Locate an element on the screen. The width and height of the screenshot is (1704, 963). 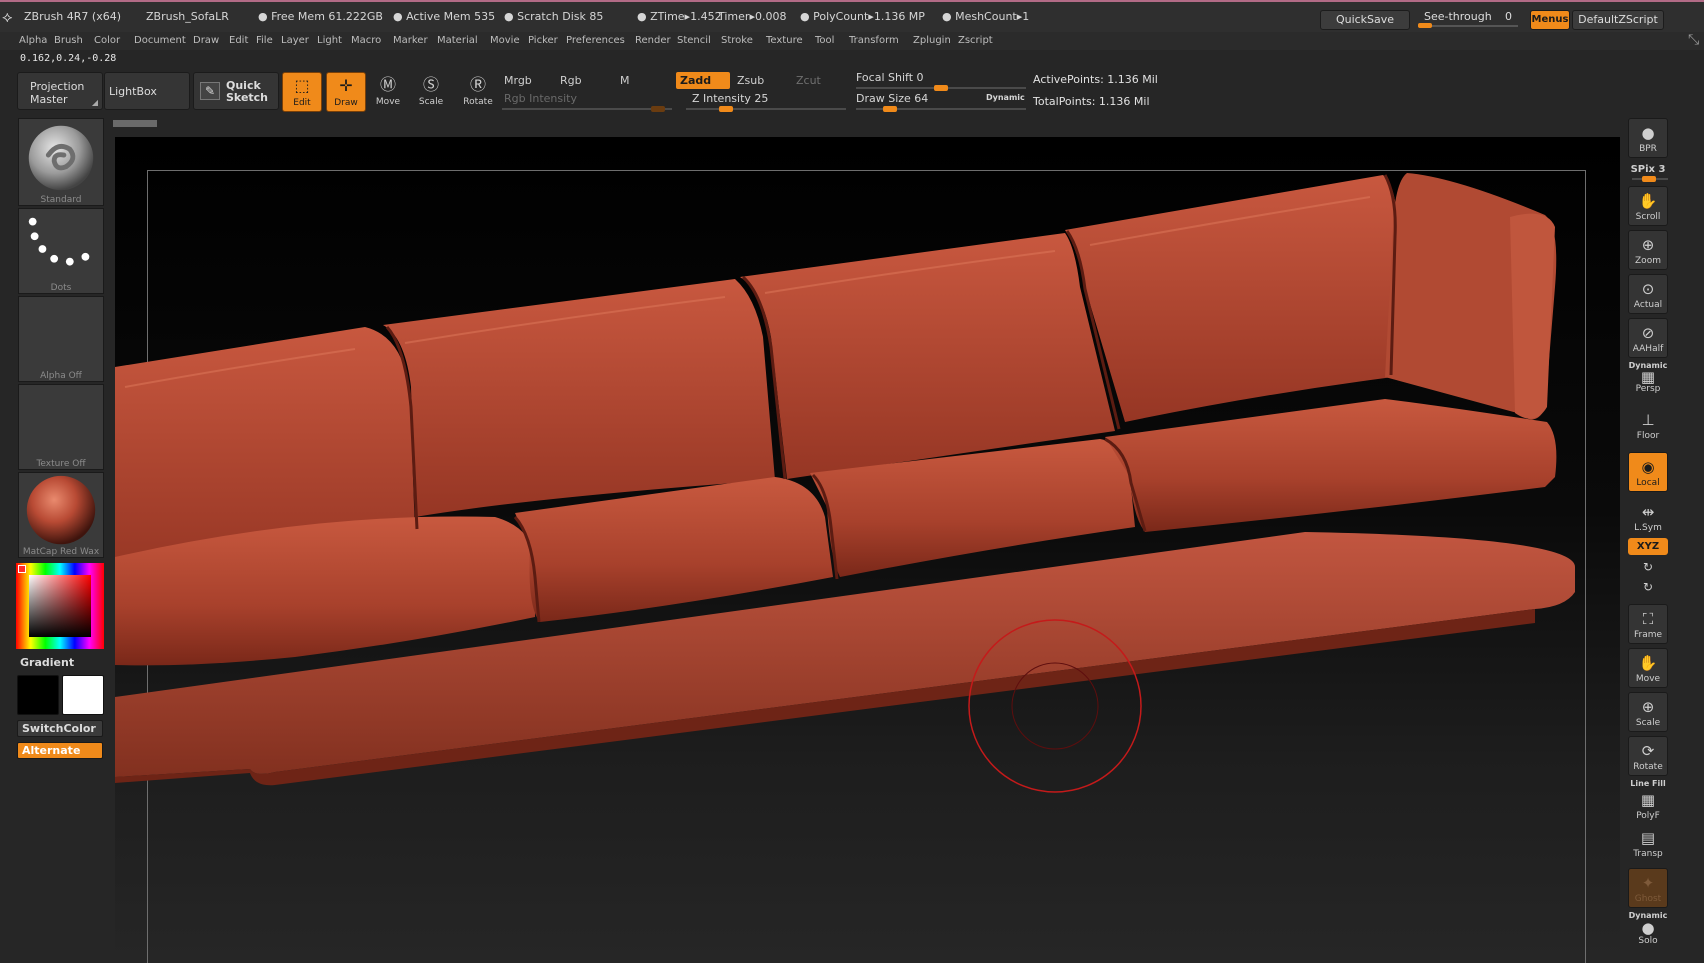
edit-button: ⬚ Edit is located at coordinates (302, 92).